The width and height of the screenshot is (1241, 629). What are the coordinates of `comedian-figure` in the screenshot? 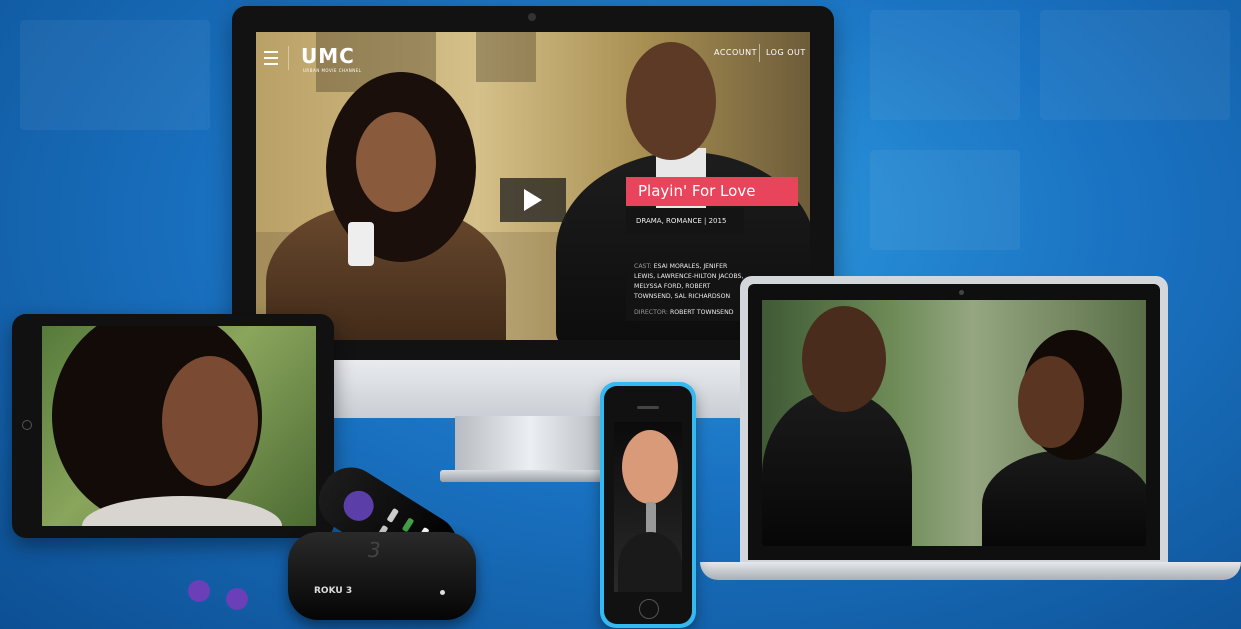 It's located at (650, 562).